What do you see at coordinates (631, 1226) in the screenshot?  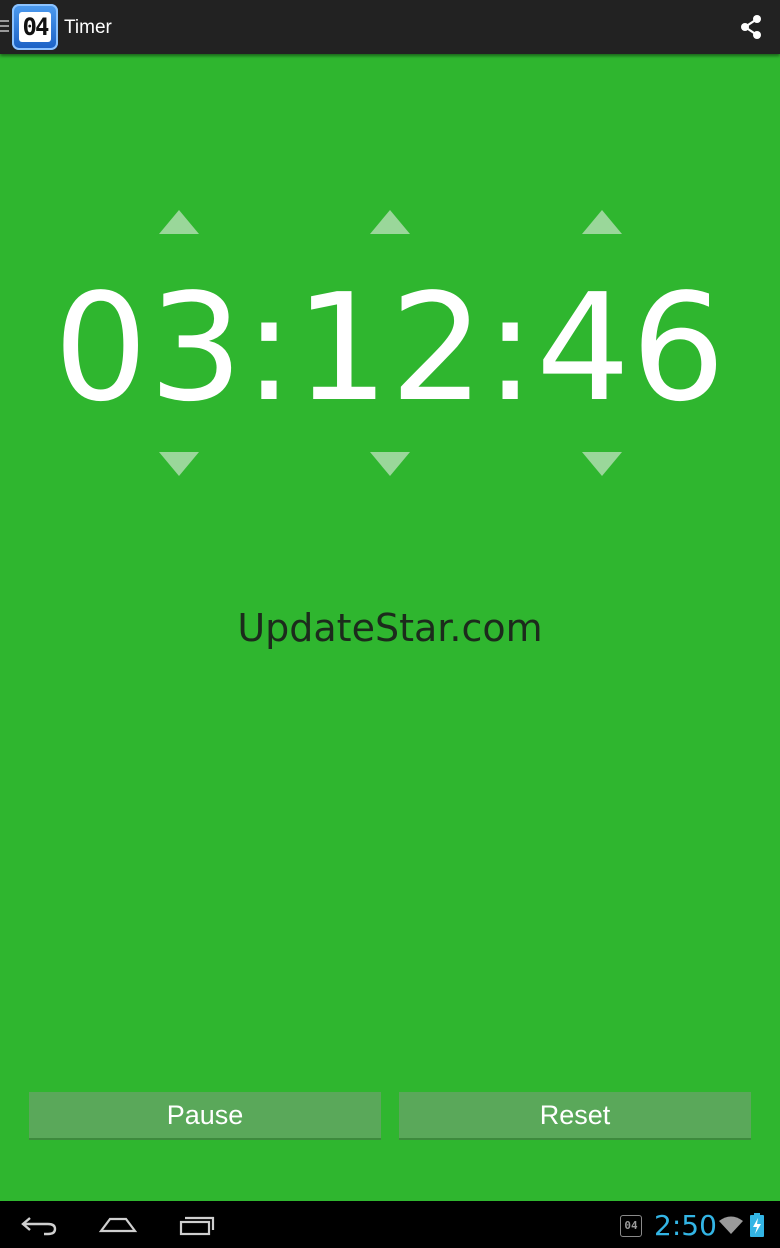 I see `timer-notification-icon: 04` at bounding box center [631, 1226].